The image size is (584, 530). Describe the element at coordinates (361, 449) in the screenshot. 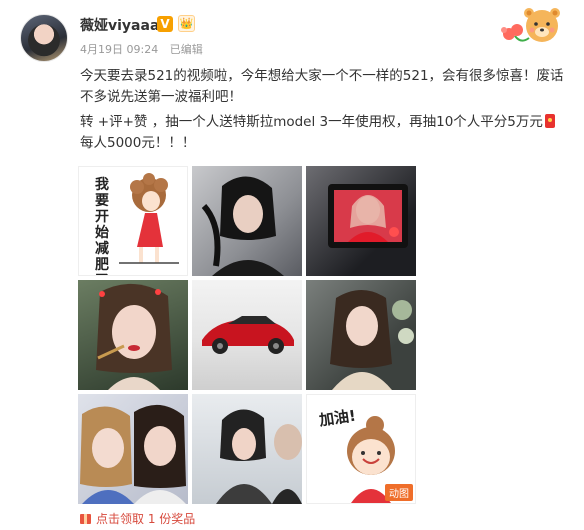

I see `image-tile-9: 加油! 动图` at that location.